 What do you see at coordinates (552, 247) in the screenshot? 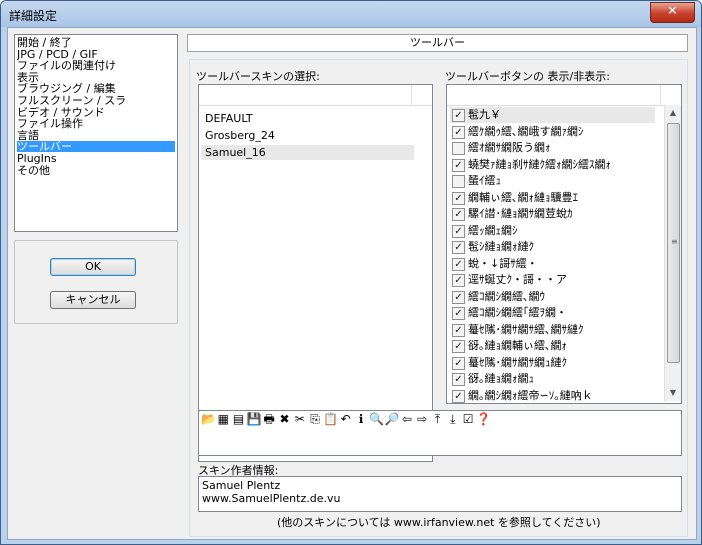
I see `toolbar-button-item: ✓ 髢ｼ縺ｮ繝ｫ縺ｸ` at bounding box center [552, 247].